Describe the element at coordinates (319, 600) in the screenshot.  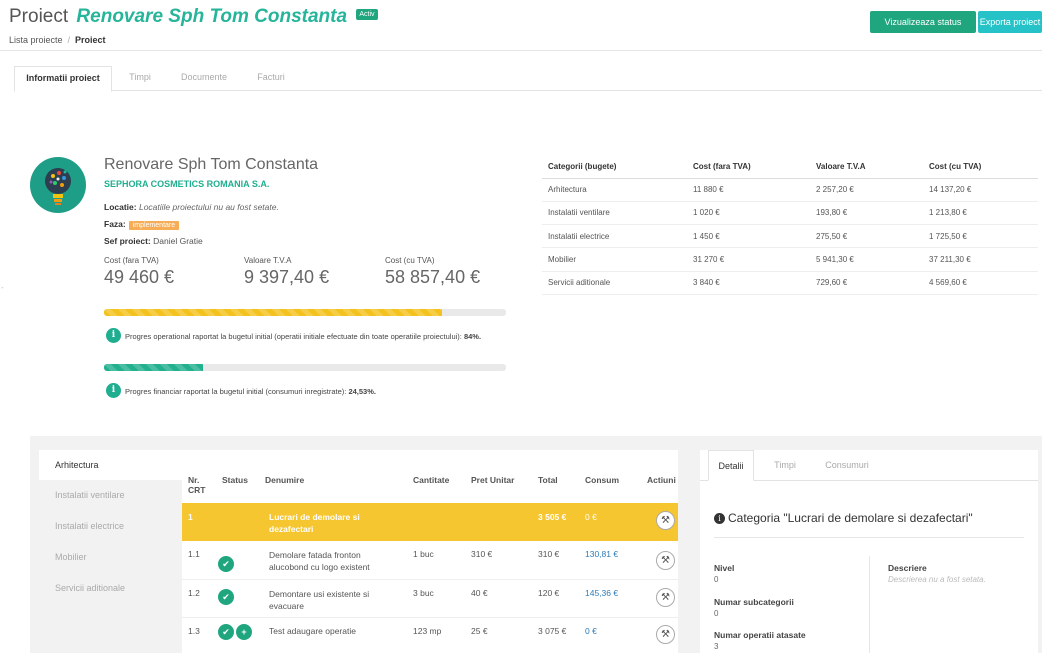
I see `ops-row-denumire: Demontare usi existente si evacuare` at that location.